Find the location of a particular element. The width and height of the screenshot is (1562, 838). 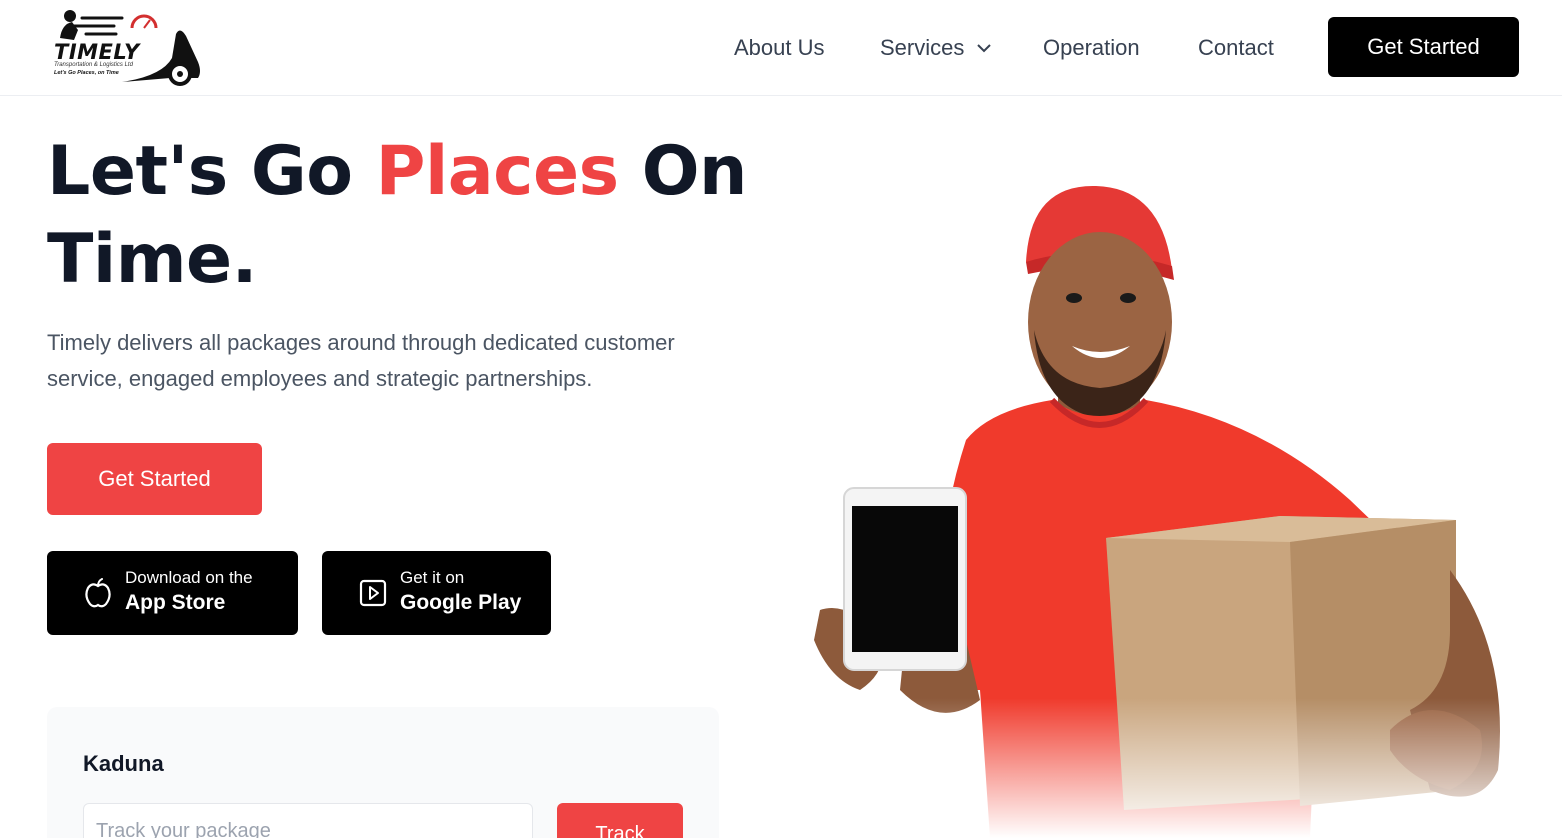

image-fade-overlay is located at coordinates (1160, 768).